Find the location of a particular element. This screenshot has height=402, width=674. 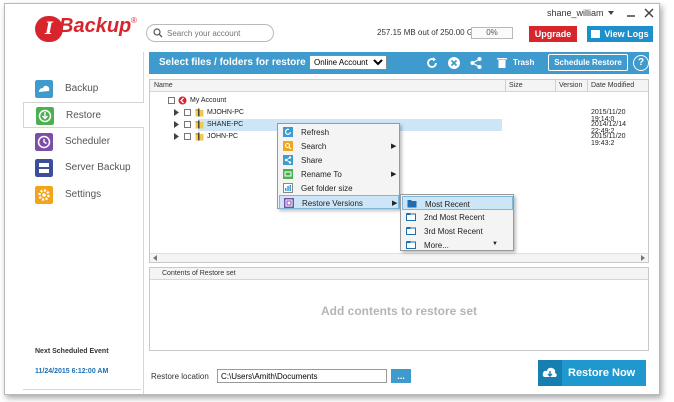

folder-size-icon is located at coordinates (288, 188).